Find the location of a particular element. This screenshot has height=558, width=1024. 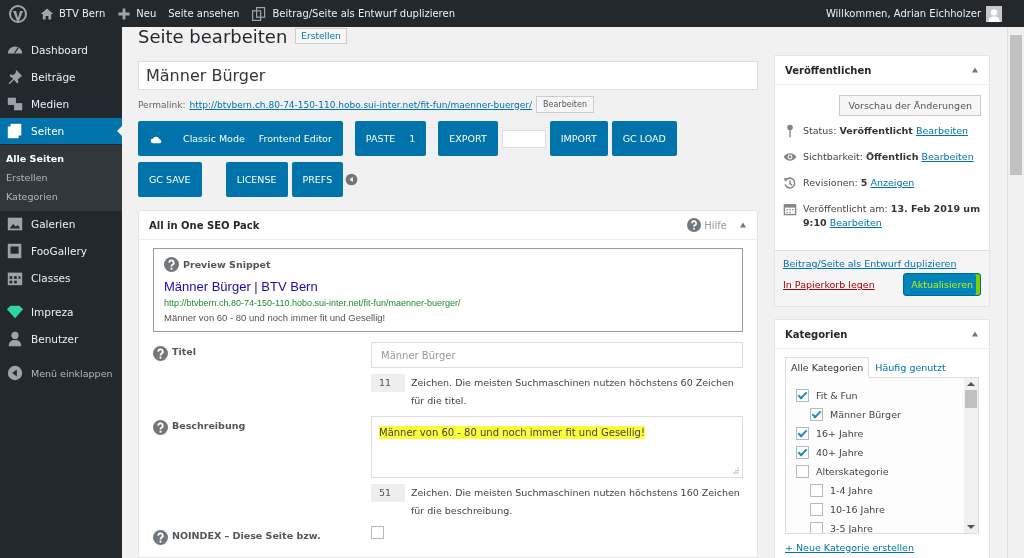

category-label: Alterskategorie is located at coordinates (852, 471).